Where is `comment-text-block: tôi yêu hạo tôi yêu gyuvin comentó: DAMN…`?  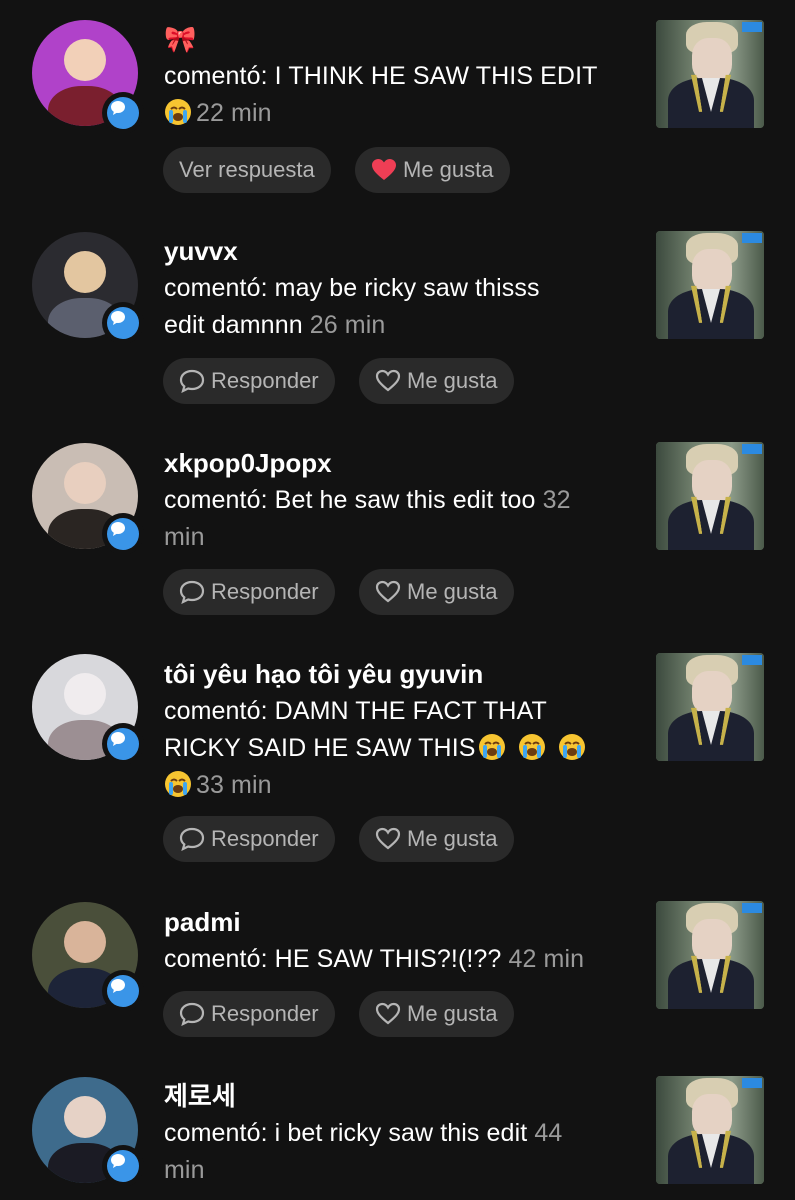 comment-text-block: tôi yêu hạo tôi yêu gyuvin comentó: DAMN… is located at coordinates (399, 729).